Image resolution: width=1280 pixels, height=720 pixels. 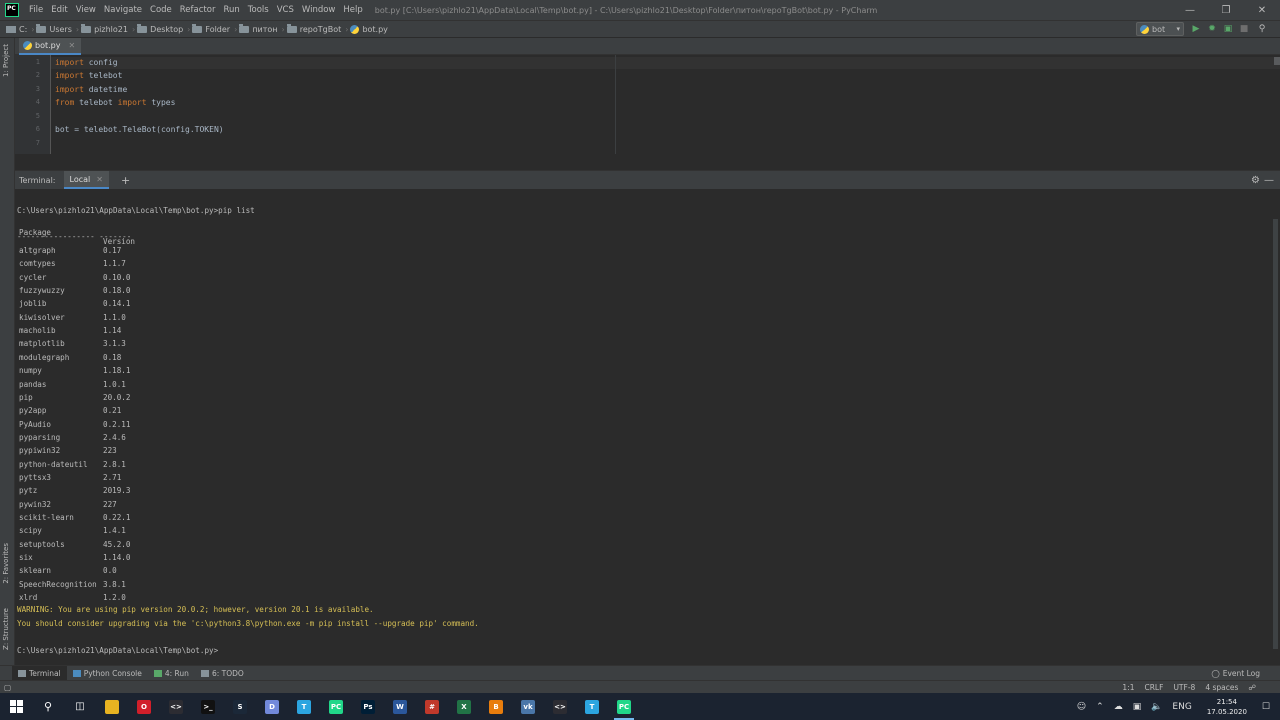 I want to click on opera-icon: O, so click(x=144, y=706).